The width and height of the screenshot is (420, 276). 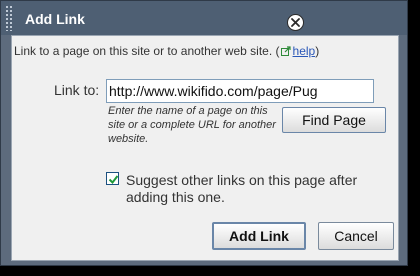 I want to click on close-button, so click(x=295, y=22).